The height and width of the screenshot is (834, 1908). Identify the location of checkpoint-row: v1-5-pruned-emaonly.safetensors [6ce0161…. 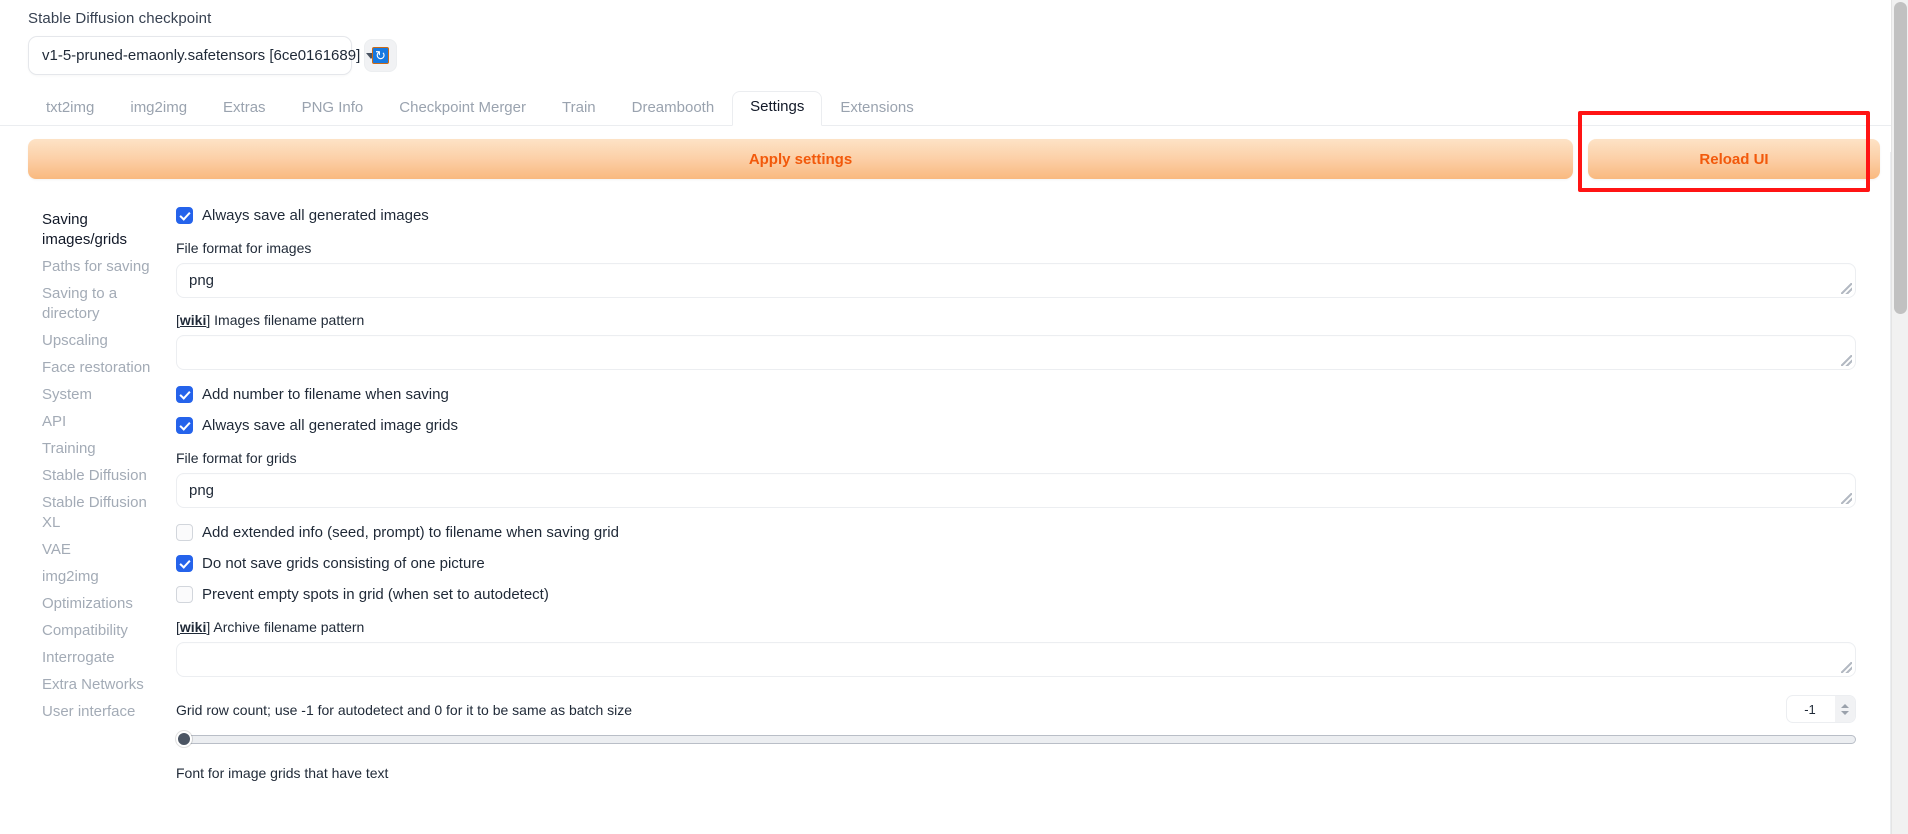
(954, 55).